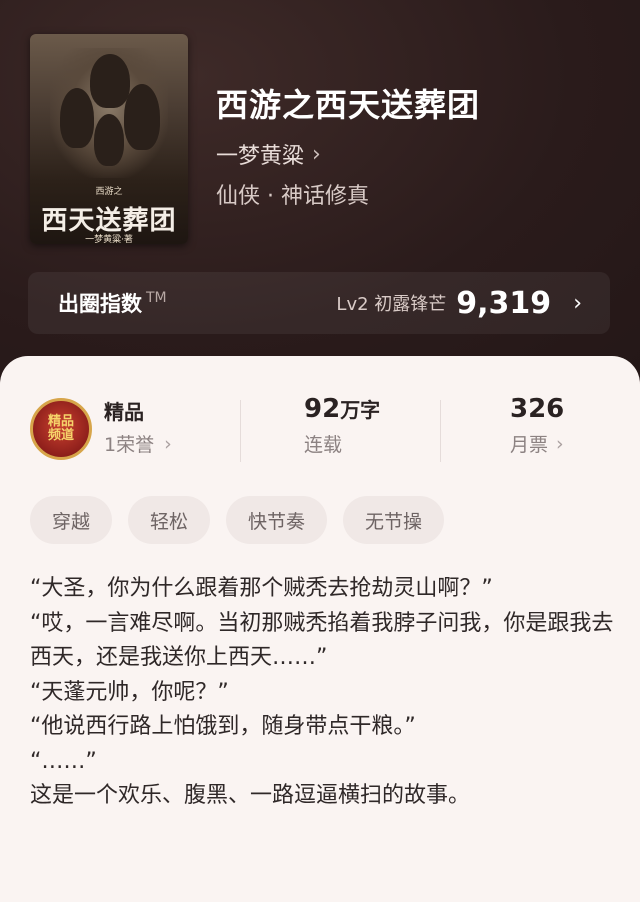  I want to click on index-right: Lv2 初露锋芒 9,319 ›, so click(459, 303).